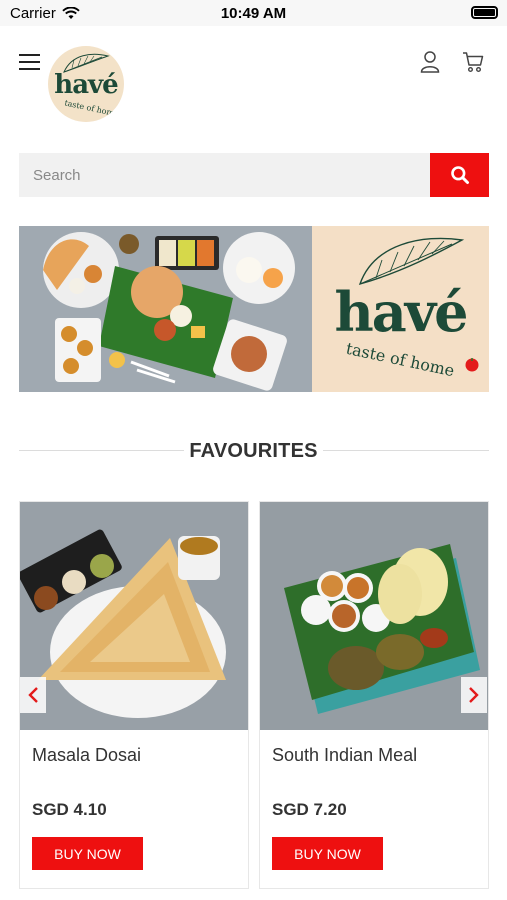  I want to click on chevron-right-icon, so click(474, 695).